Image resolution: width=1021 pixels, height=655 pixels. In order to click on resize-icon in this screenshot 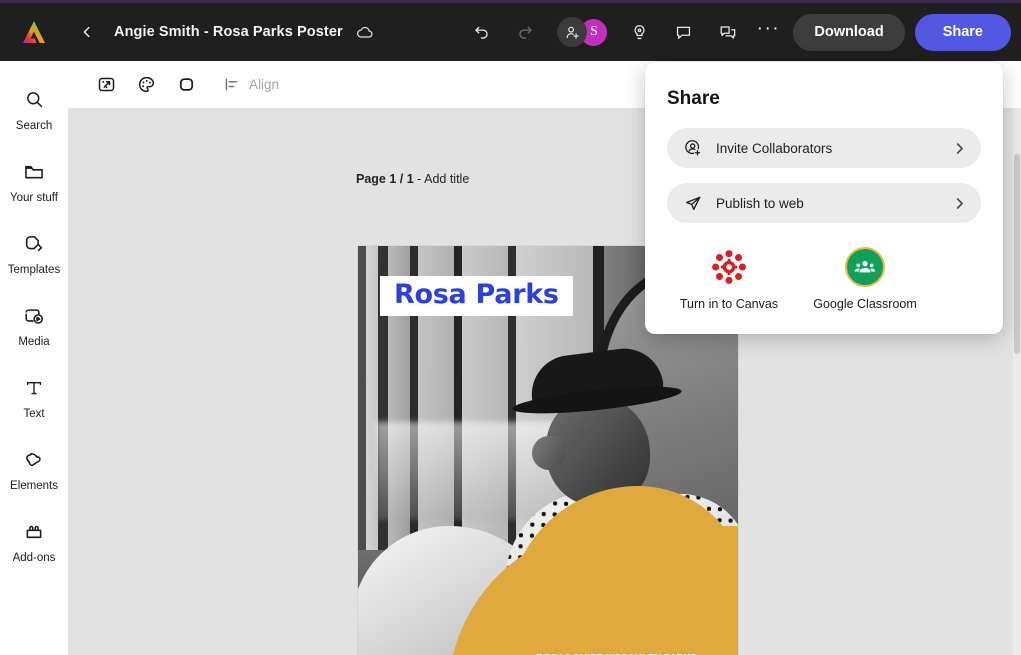, I will do `click(106, 84)`.